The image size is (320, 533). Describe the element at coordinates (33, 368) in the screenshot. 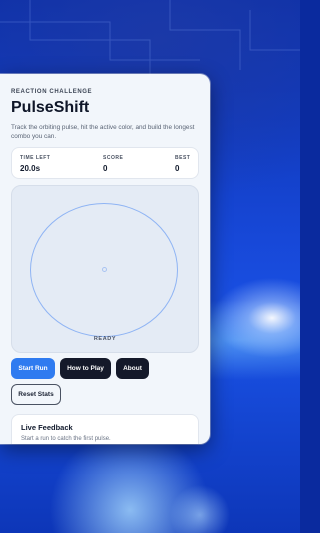

I see `start-run-button: Start Run` at that location.